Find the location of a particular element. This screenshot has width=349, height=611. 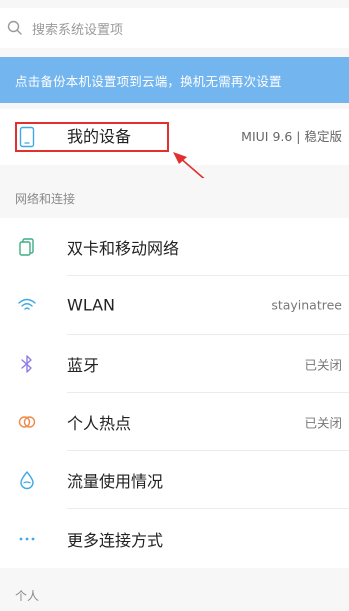

list-item-hotspot: 个人热点 已关闭 is located at coordinates (174, 422).